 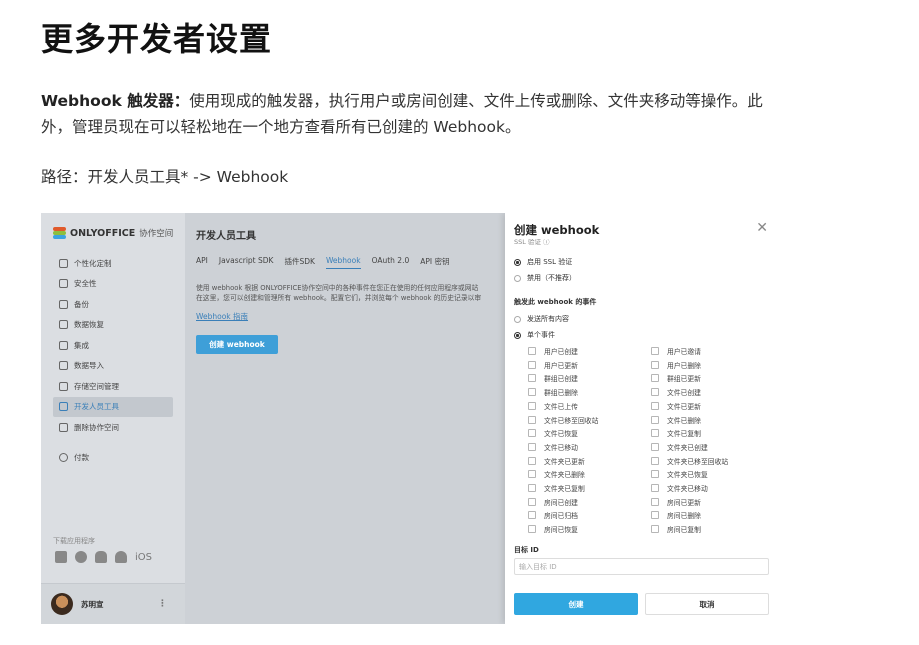 I want to click on event-checkbox-item: 房间已创建, so click(x=553, y=502).